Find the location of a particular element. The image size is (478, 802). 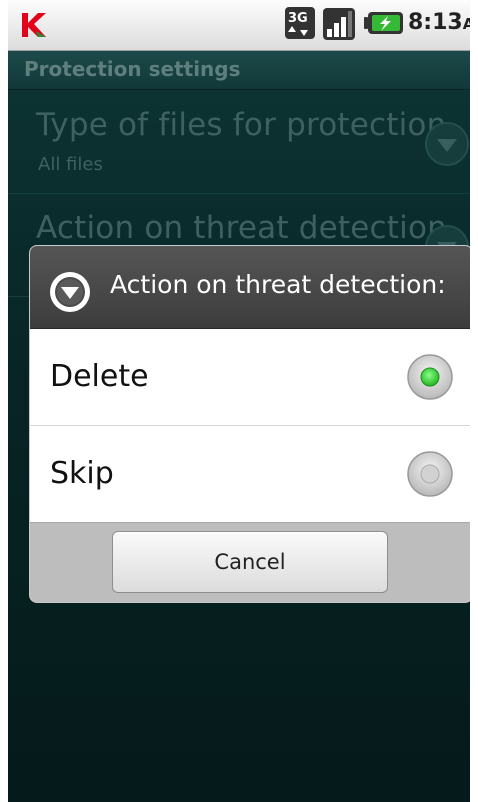

clock-ampm: AM is located at coordinates (466, 24).